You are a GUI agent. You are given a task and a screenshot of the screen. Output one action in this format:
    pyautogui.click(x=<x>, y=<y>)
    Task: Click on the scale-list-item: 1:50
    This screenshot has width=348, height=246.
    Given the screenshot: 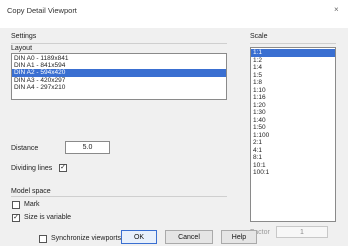 What is the action you would take?
    pyautogui.click(x=293, y=128)
    